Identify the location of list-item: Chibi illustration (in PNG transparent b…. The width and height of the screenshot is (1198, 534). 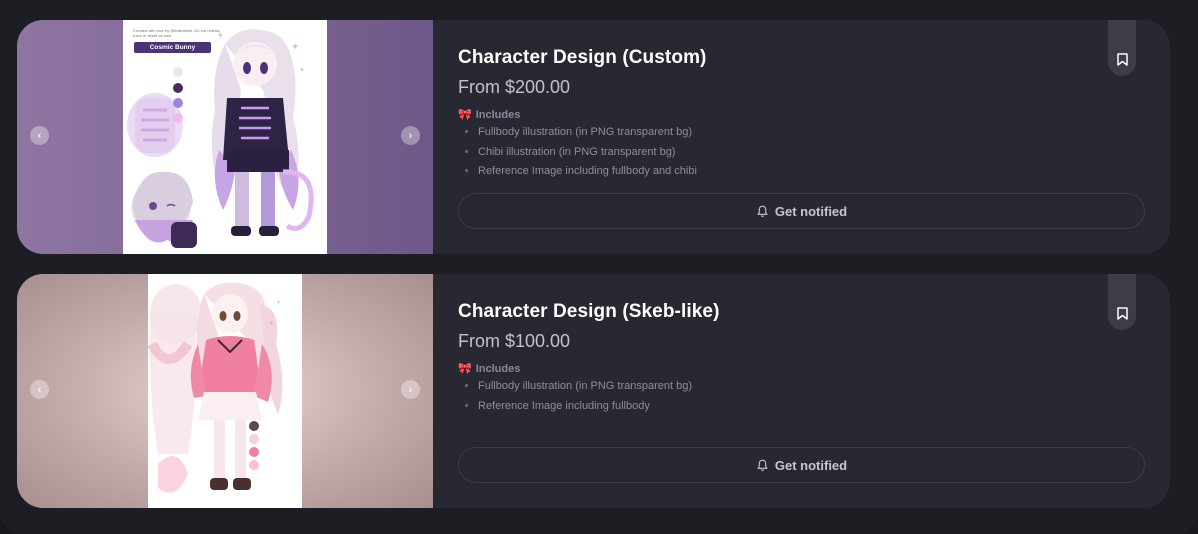
(587, 153).